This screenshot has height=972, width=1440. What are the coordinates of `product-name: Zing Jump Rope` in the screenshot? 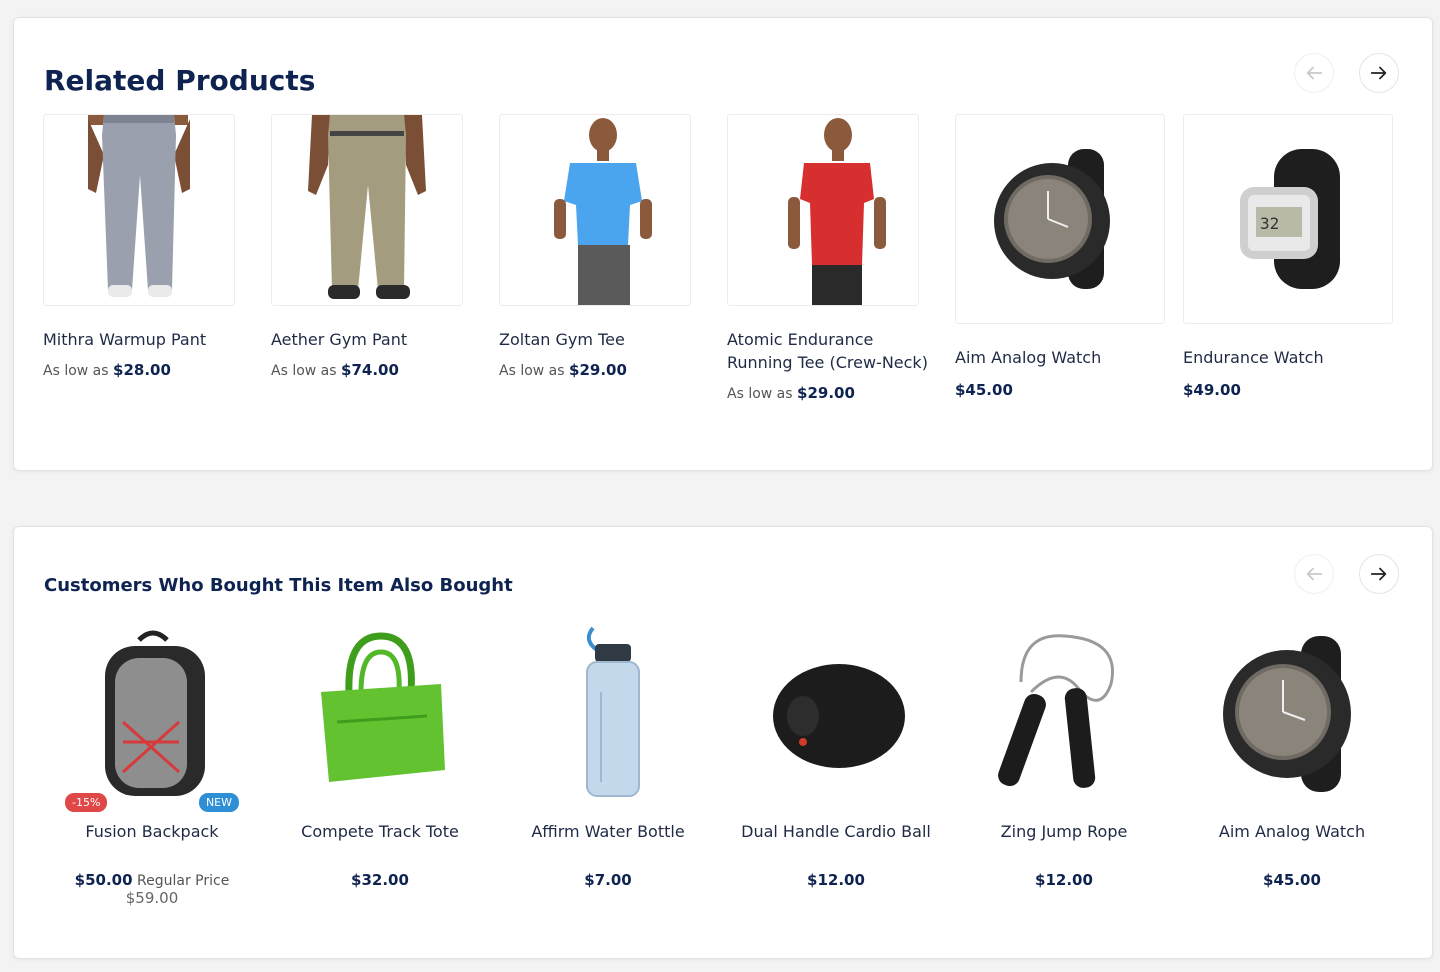 It's located at (1064, 831).